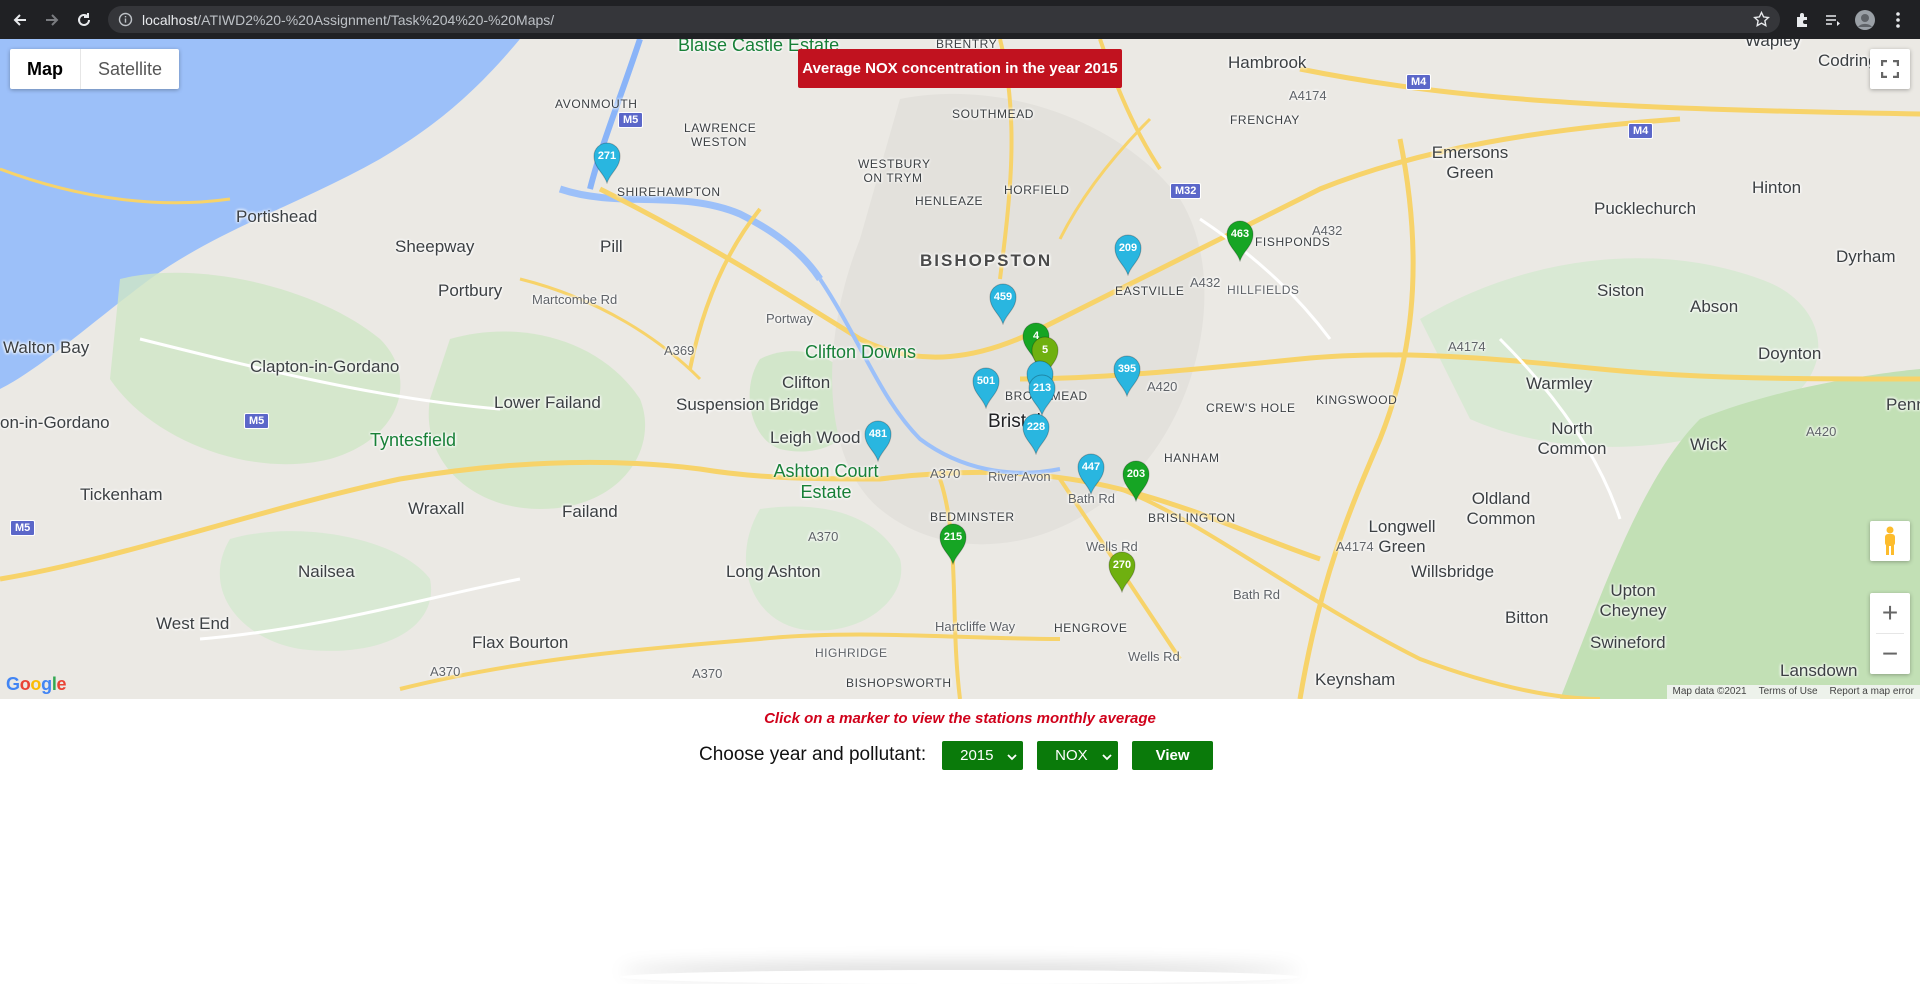 The height and width of the screenshot is (984, 1920). I want to click on place-label: Warmley, so click(1559, 383).